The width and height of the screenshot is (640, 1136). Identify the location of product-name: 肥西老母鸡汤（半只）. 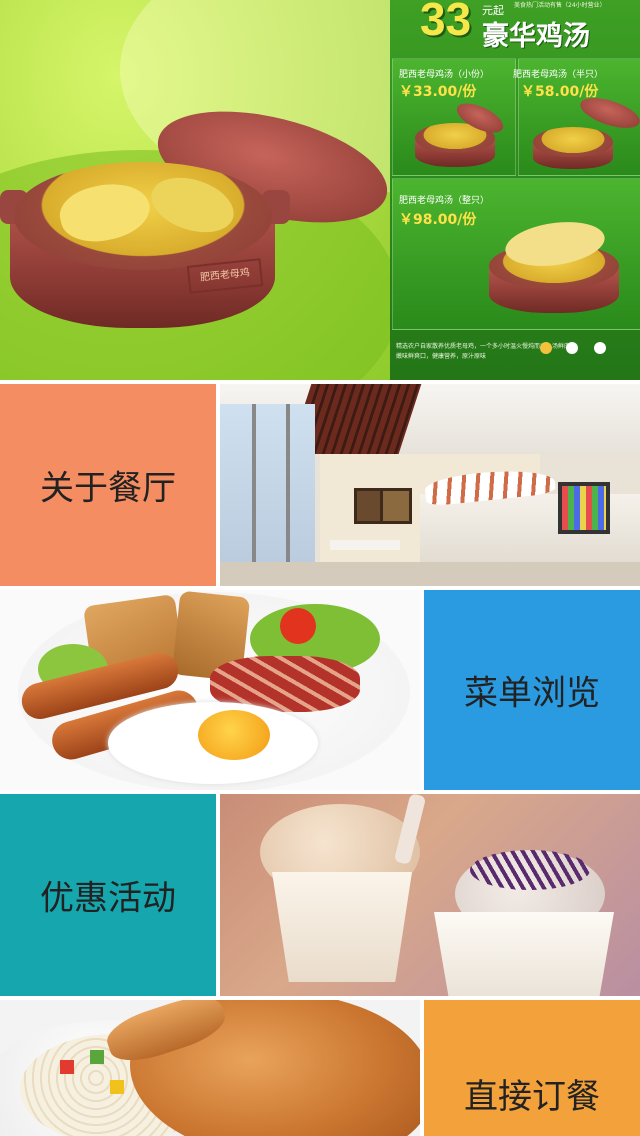
(558, 75).